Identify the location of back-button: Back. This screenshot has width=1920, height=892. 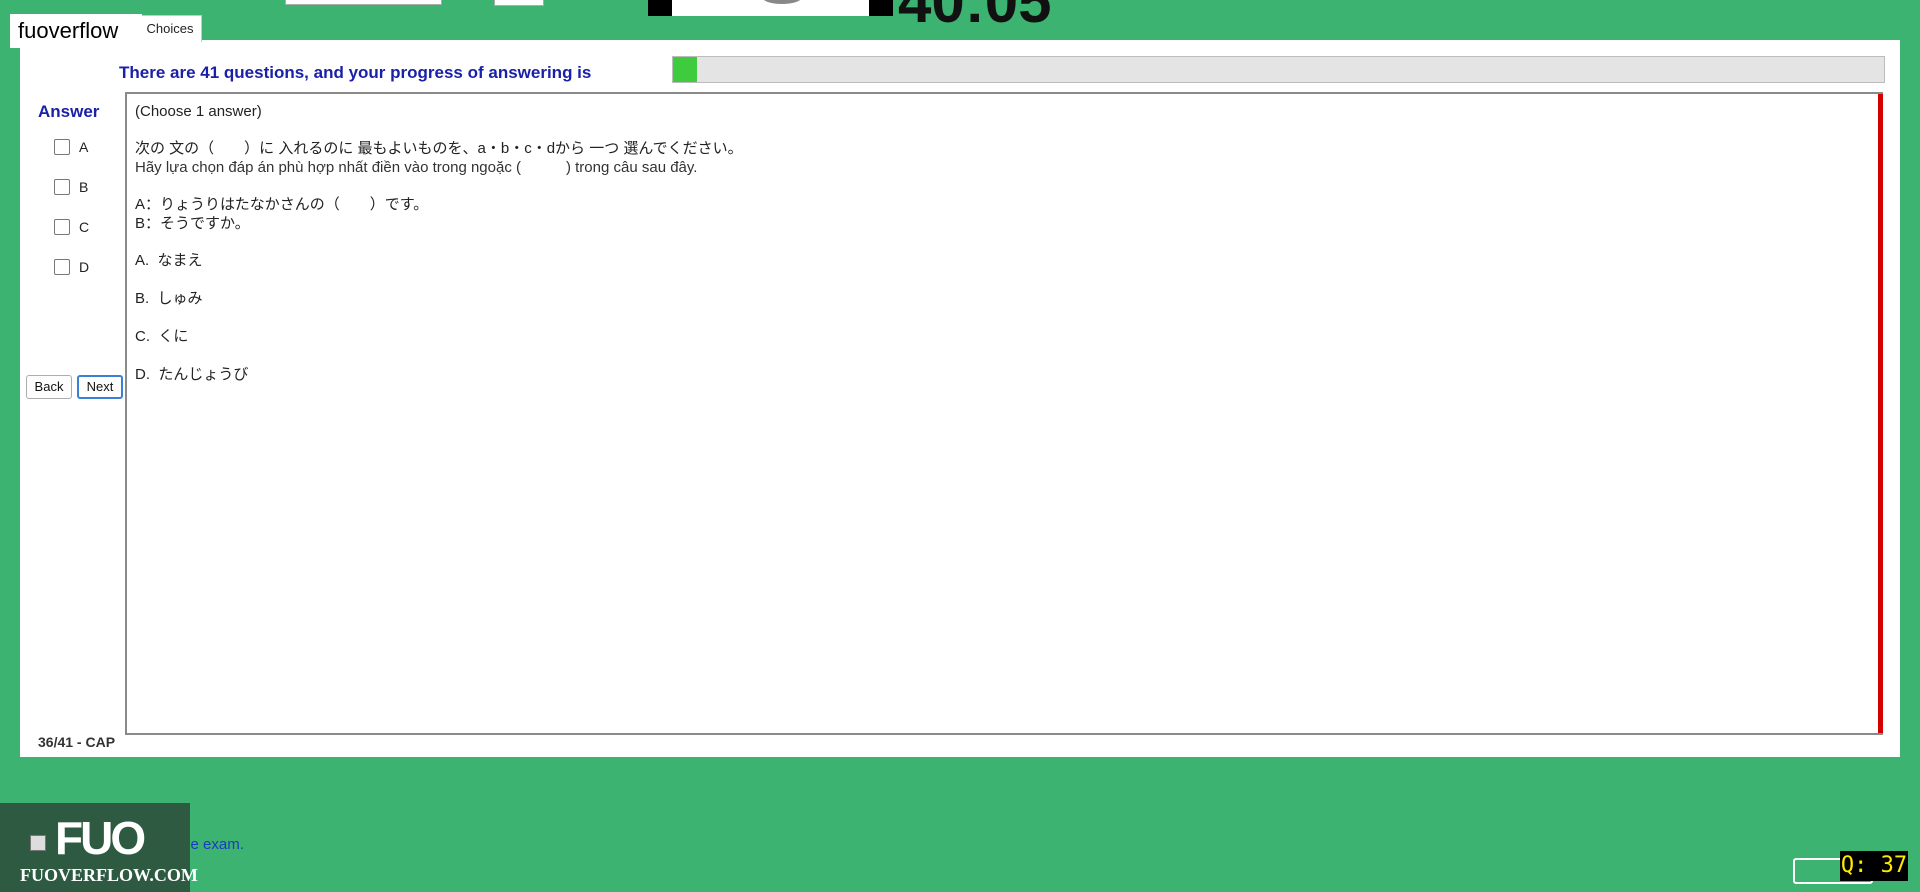
(49, 387).